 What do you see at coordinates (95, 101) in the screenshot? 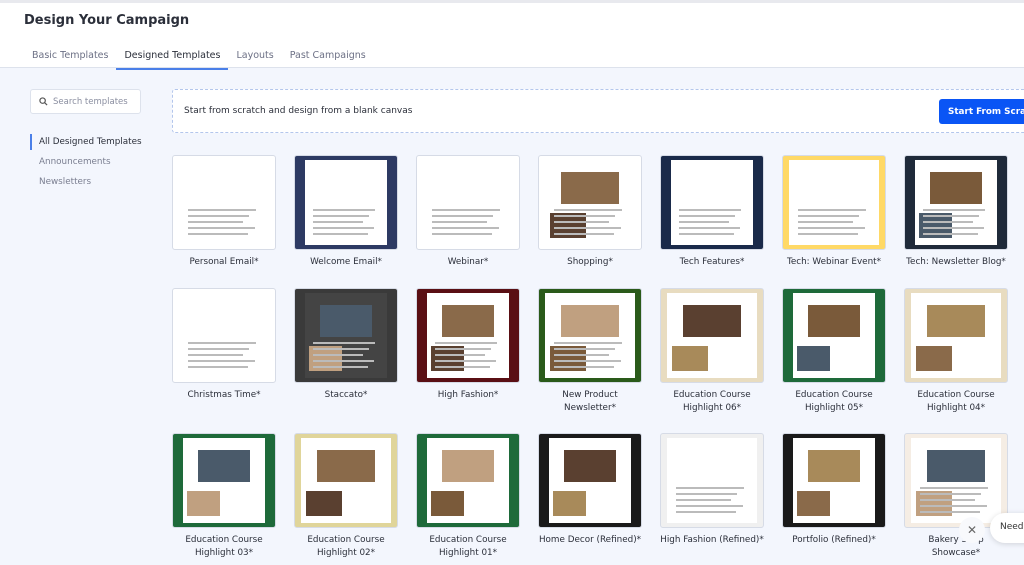
I see `search-input` at bounding box center [95, 101].